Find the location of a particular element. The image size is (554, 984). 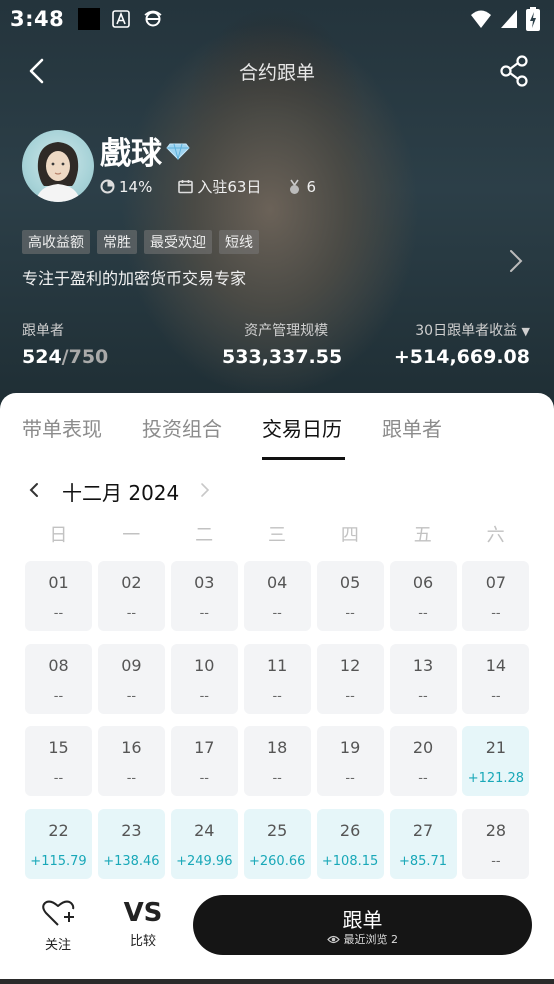

day-number: 02 is located at coordinates (131, 582).